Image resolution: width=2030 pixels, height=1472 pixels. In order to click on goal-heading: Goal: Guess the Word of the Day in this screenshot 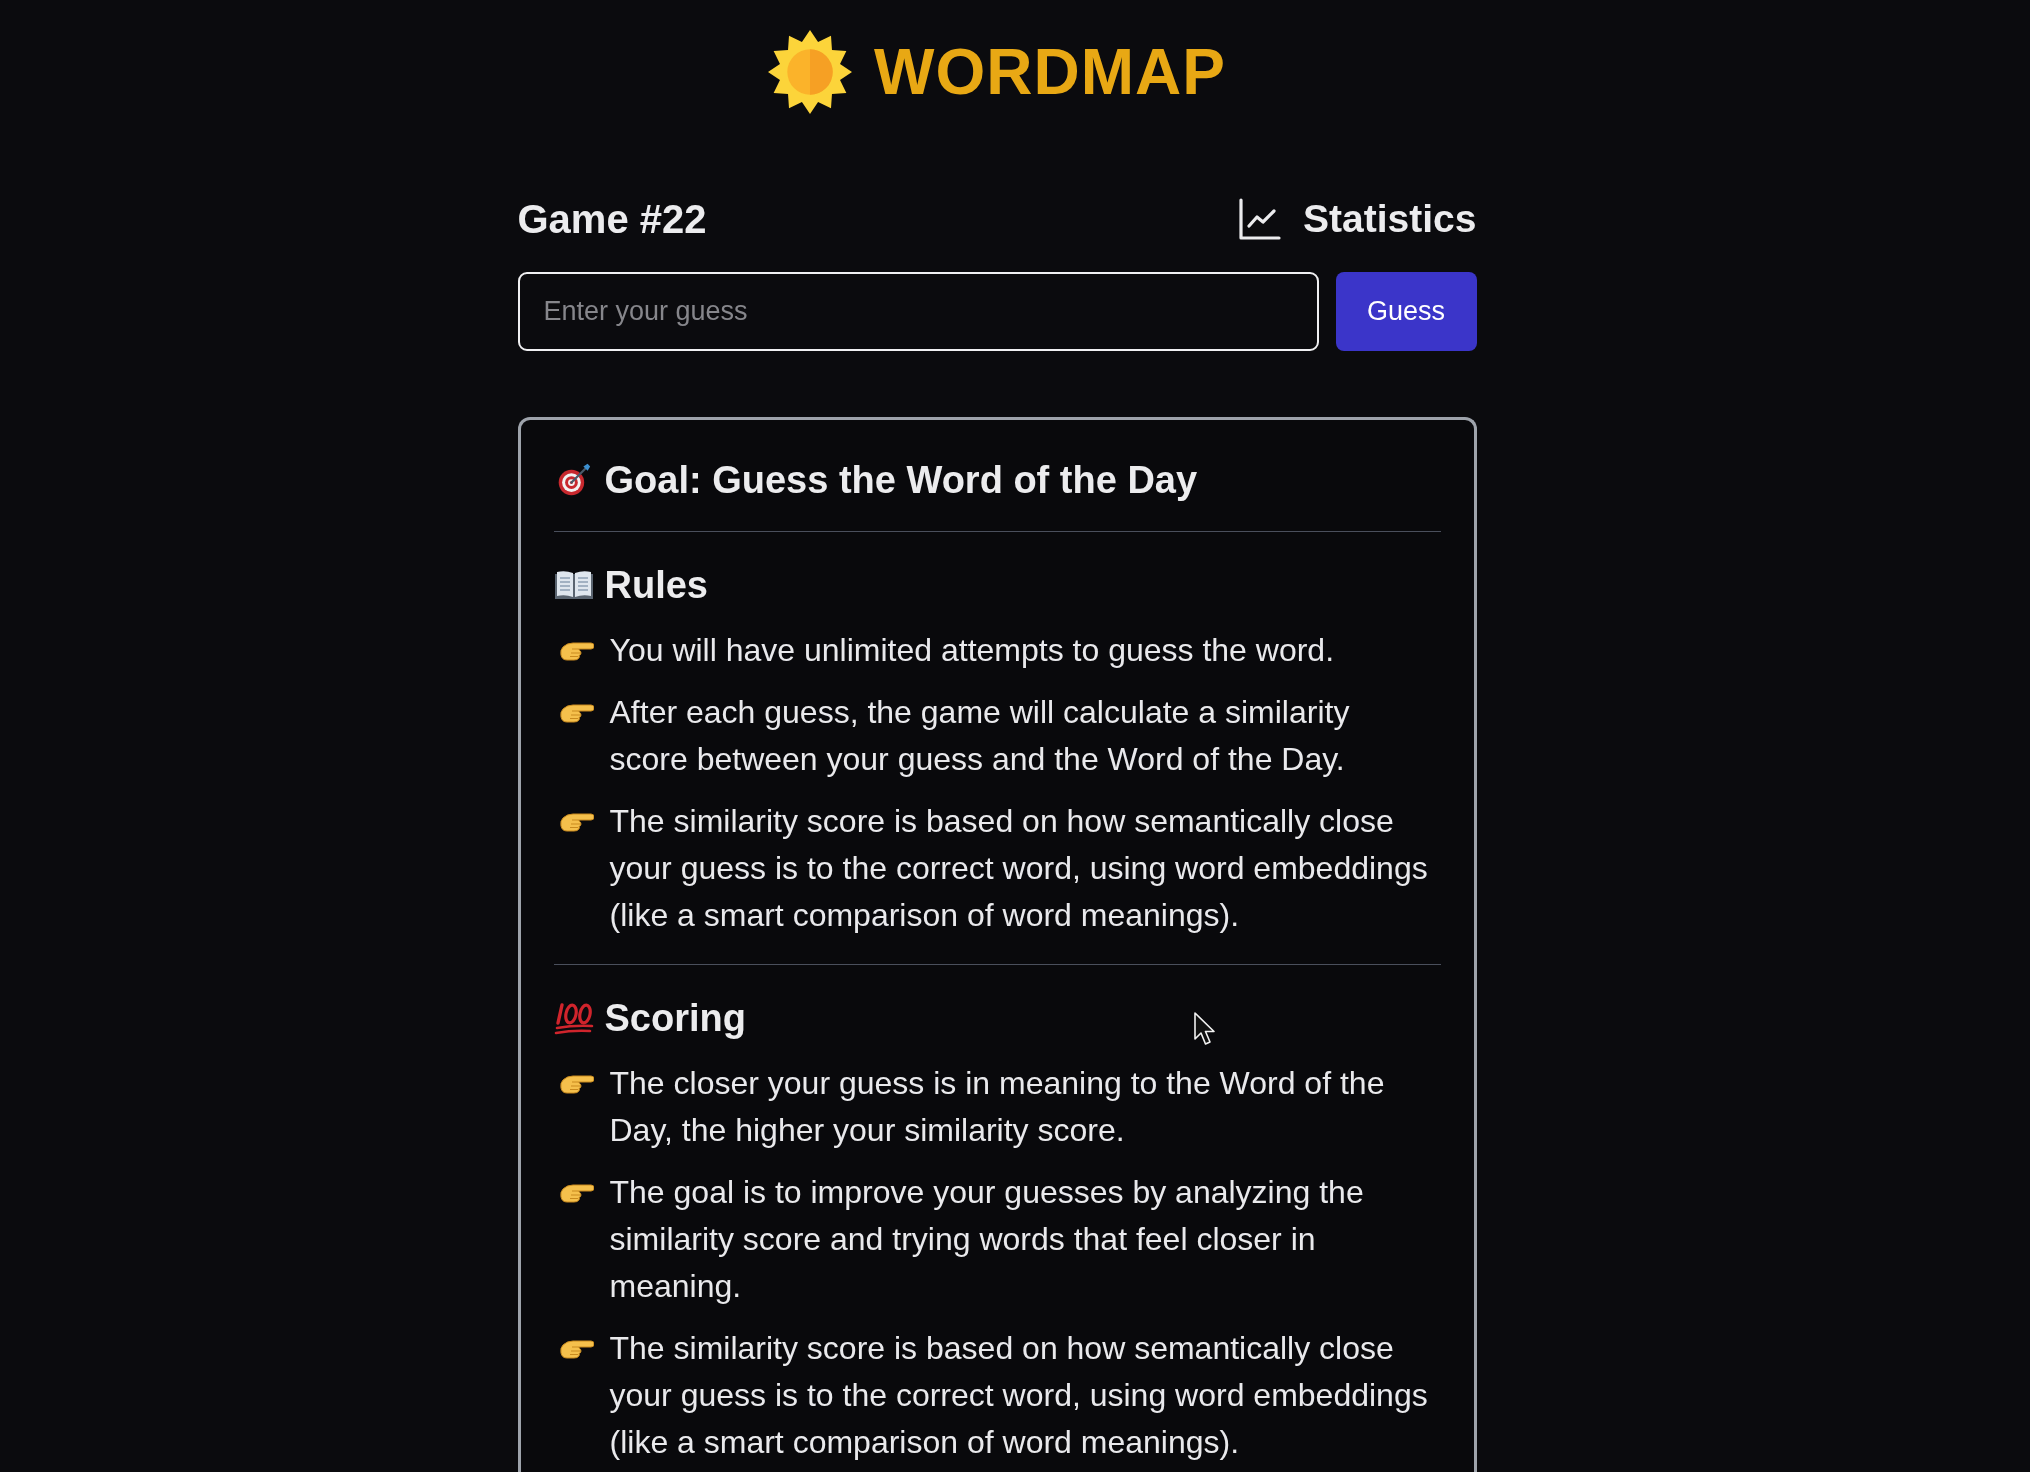, I will do `click(901, 480)`.